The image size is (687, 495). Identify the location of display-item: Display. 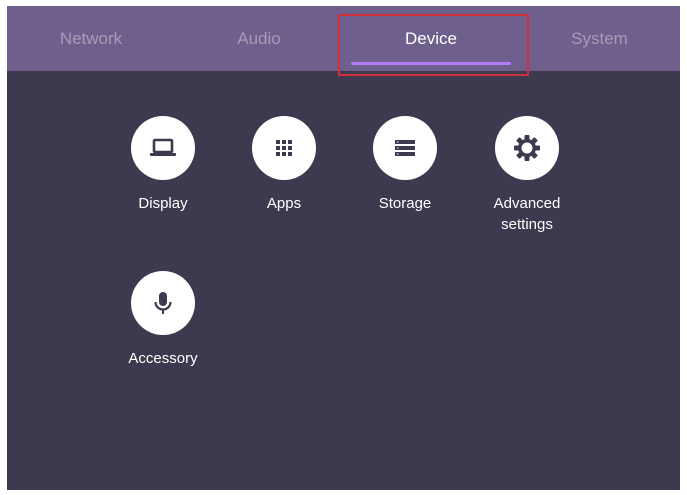
(163, 165).